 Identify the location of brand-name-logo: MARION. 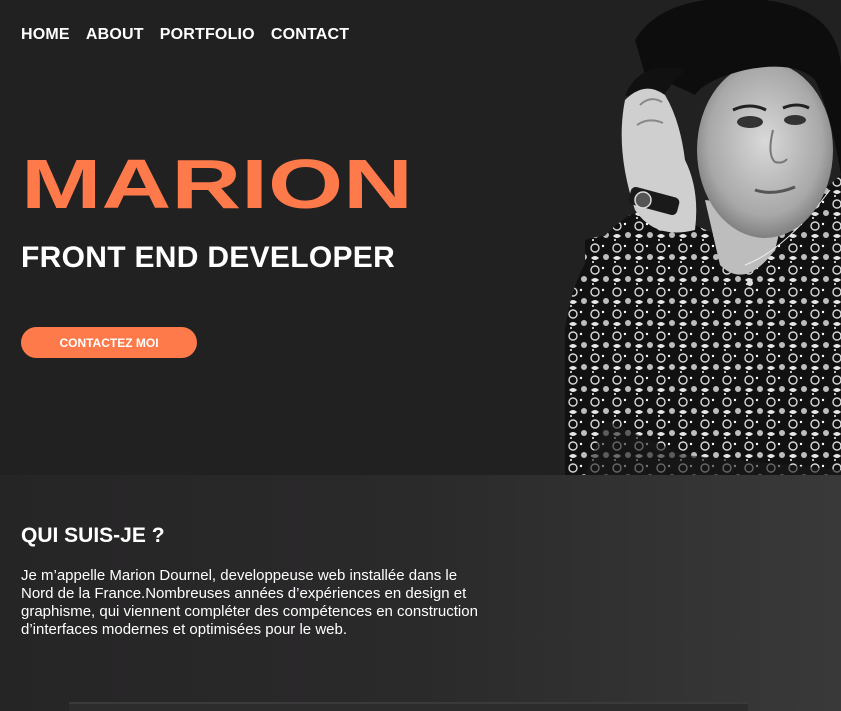
(217, 189).